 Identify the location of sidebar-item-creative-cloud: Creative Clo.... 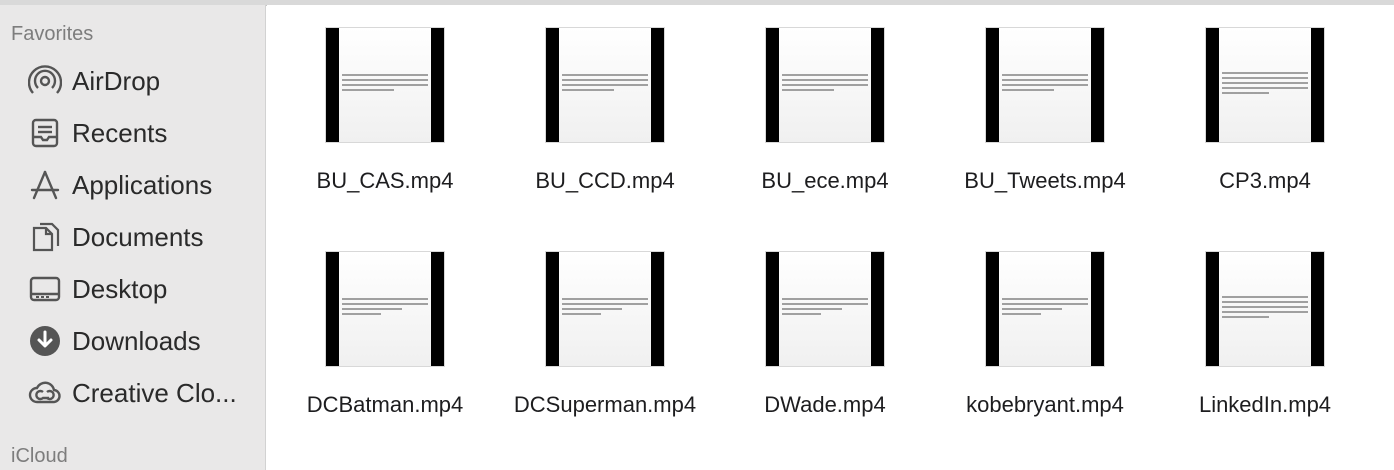
(141, 393).